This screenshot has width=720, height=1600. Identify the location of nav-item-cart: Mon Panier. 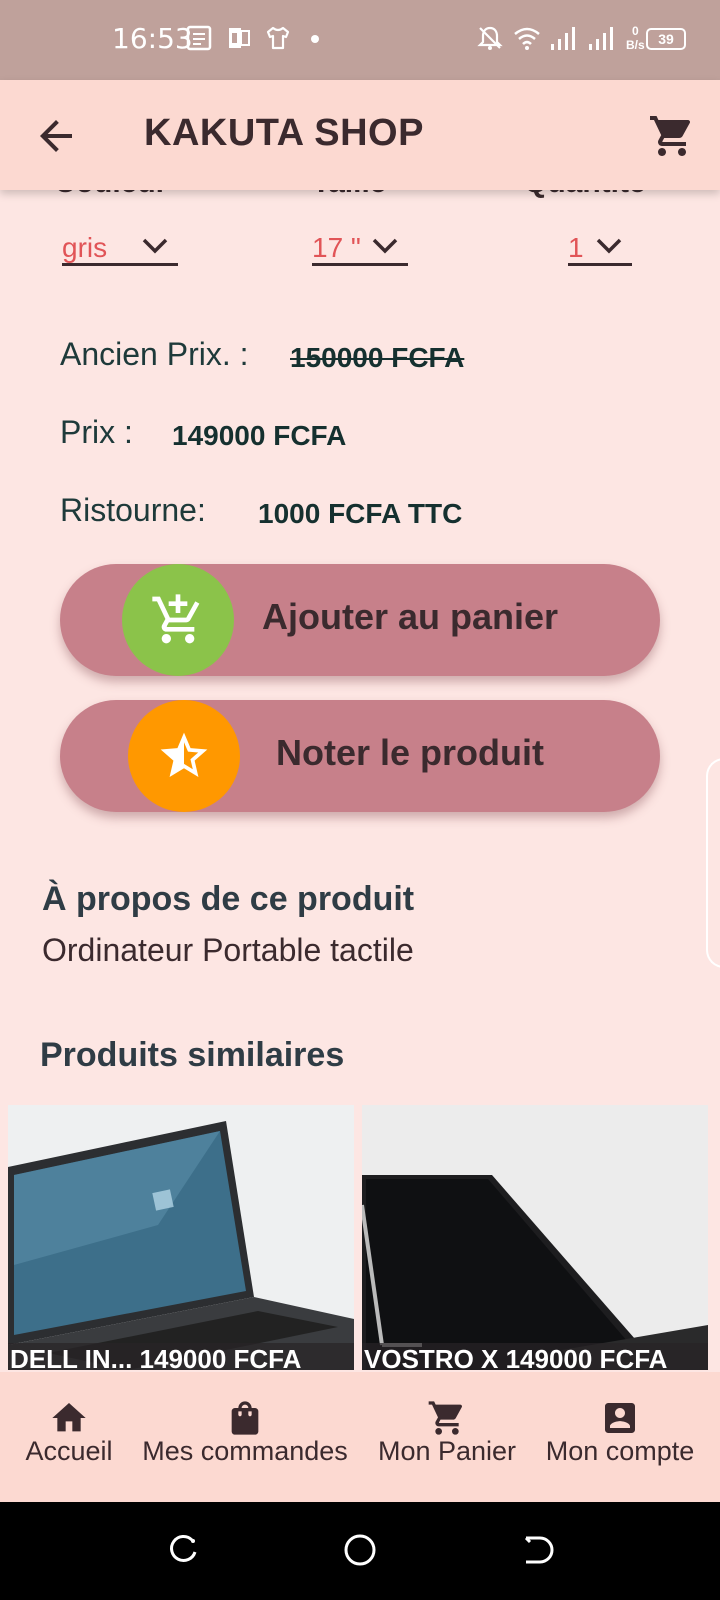
(447, 1437).